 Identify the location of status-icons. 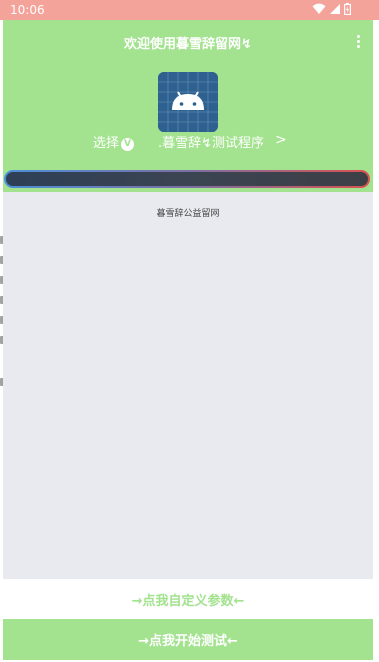
(331, 9).